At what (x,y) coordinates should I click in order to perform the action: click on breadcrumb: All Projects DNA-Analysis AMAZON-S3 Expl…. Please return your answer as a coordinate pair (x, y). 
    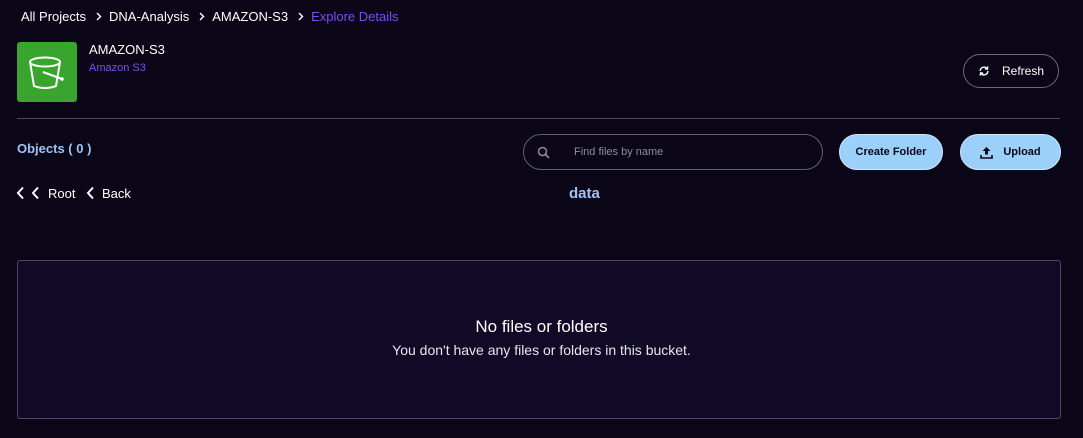
    Looking at the image, I should click on (210, 16).